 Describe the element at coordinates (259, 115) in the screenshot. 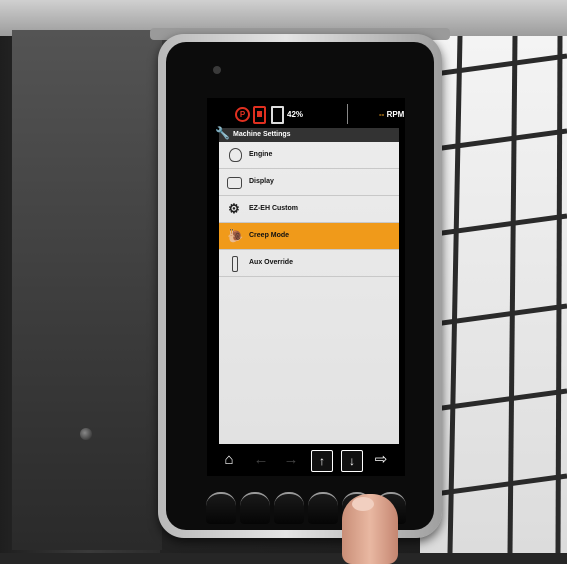

I see `battery-warning-icon` at that location.